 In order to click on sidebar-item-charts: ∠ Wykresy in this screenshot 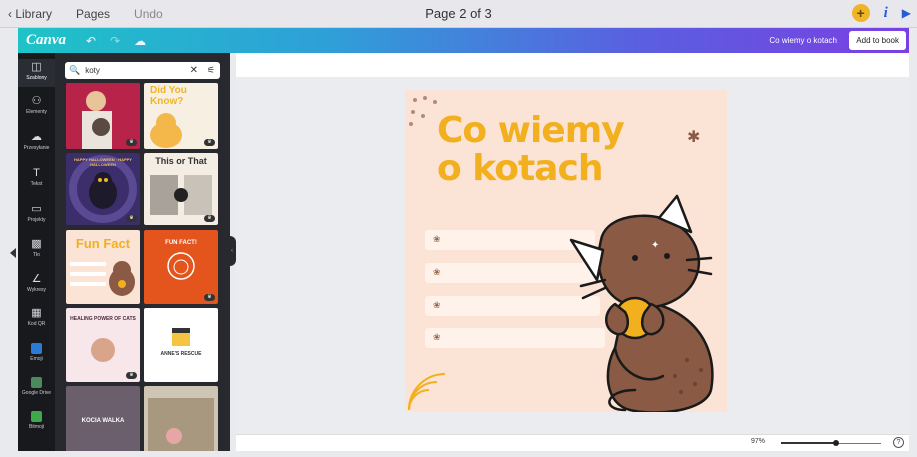, I will do `click(36, 283)`.